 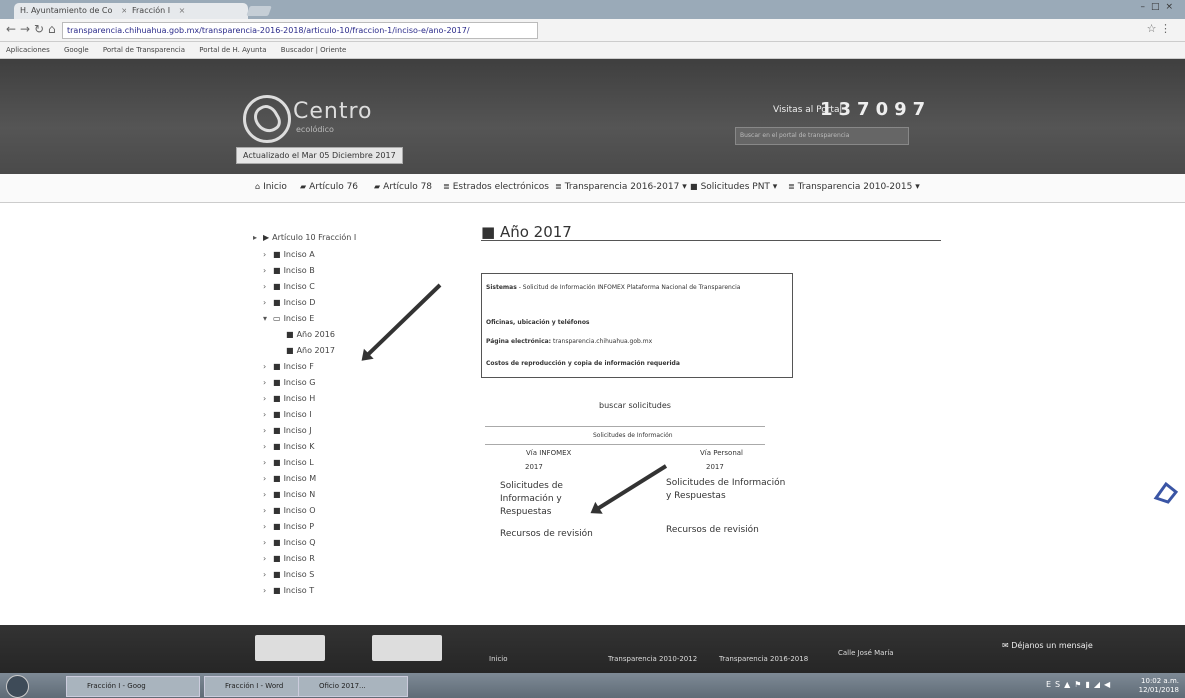 I want to click on tree-item: › ■ Inciso T, so click(x=288, y=590).